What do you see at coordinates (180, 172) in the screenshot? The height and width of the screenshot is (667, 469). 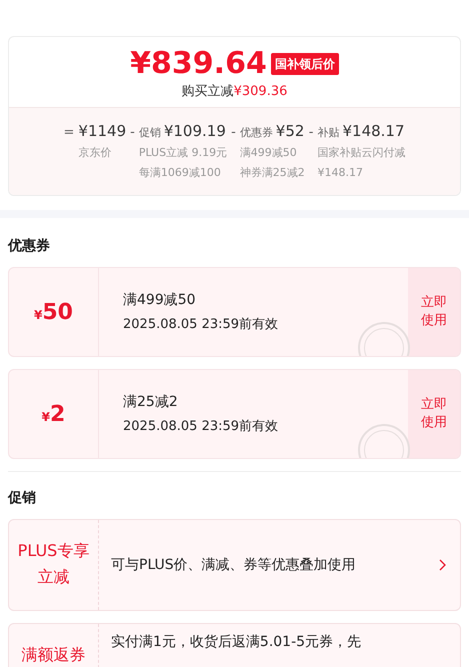 I see `breakdown-note: 每满1069减100` at bounding box center [180, 172].